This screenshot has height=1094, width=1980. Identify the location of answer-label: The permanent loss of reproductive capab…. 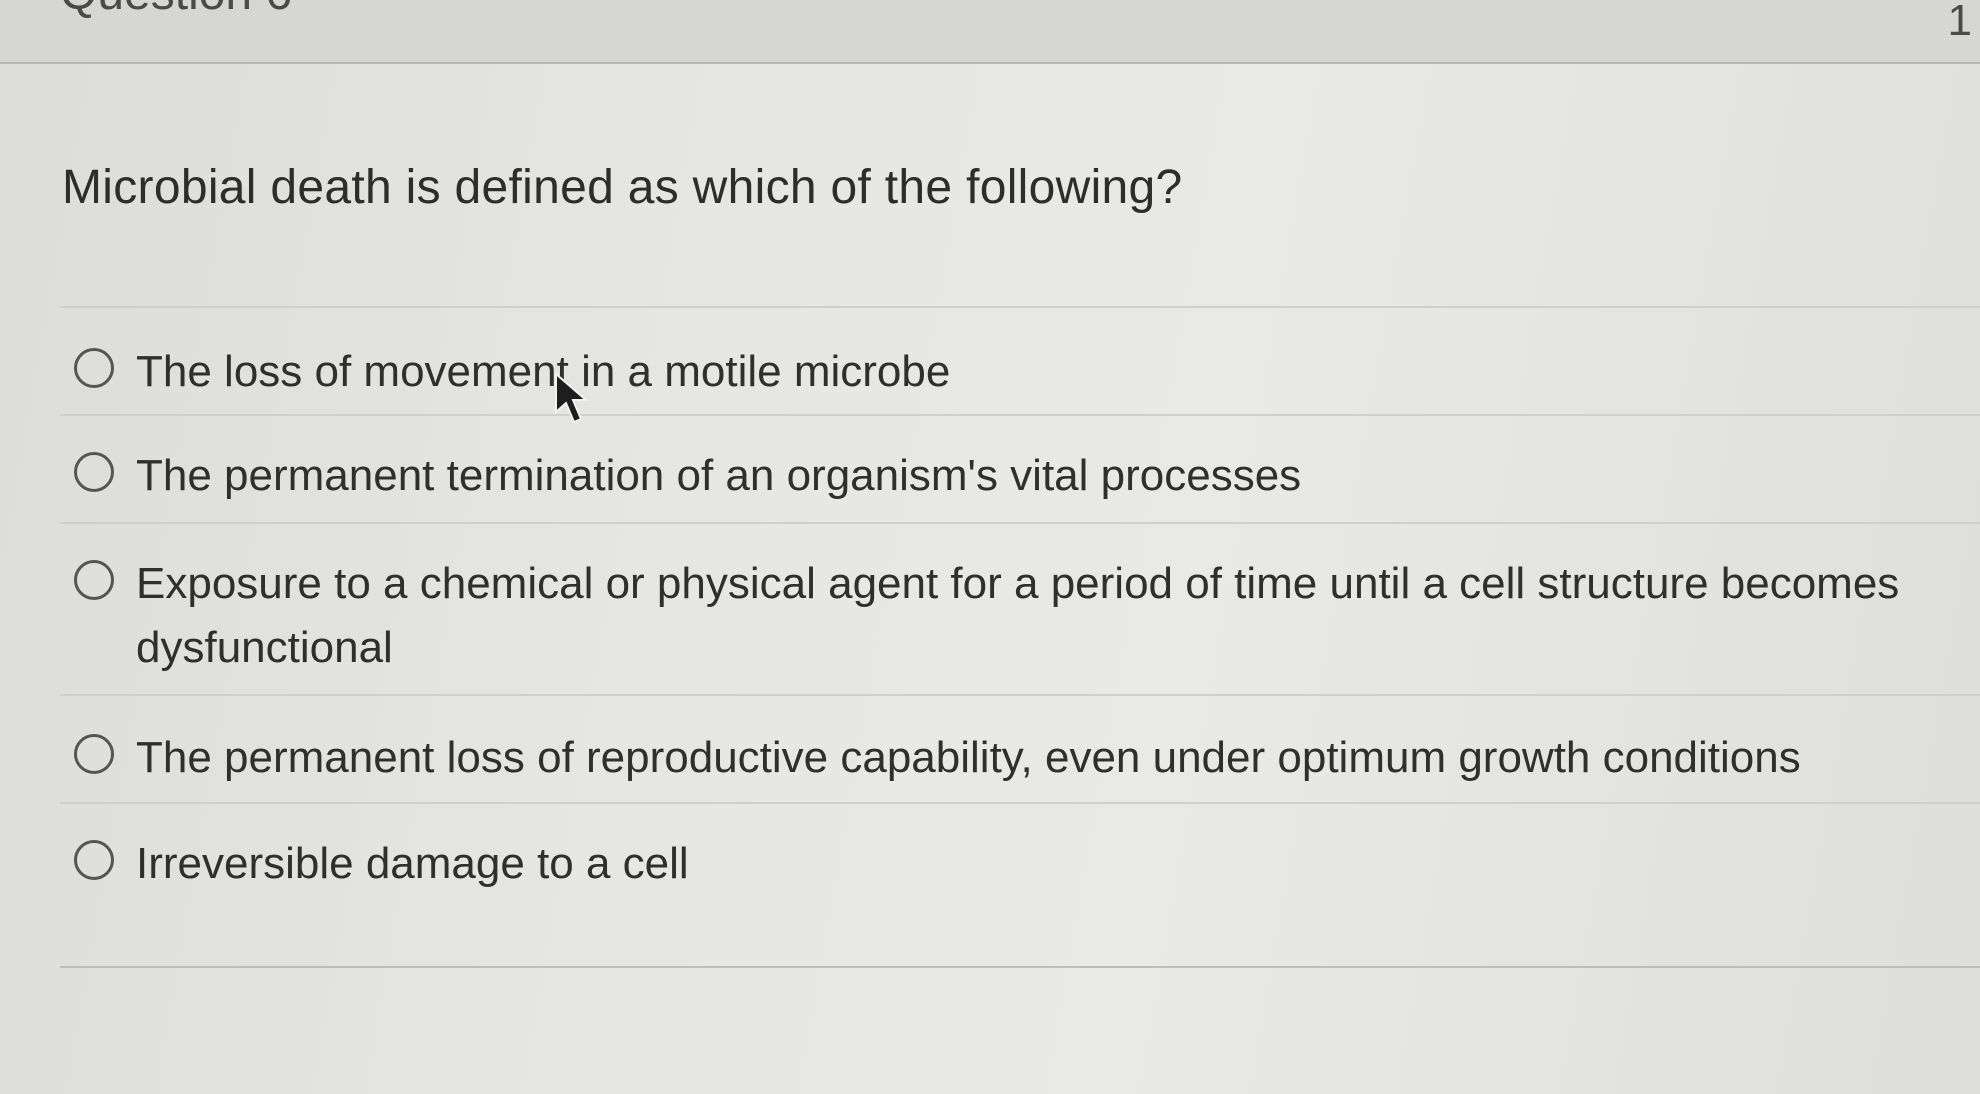
(968, 758).